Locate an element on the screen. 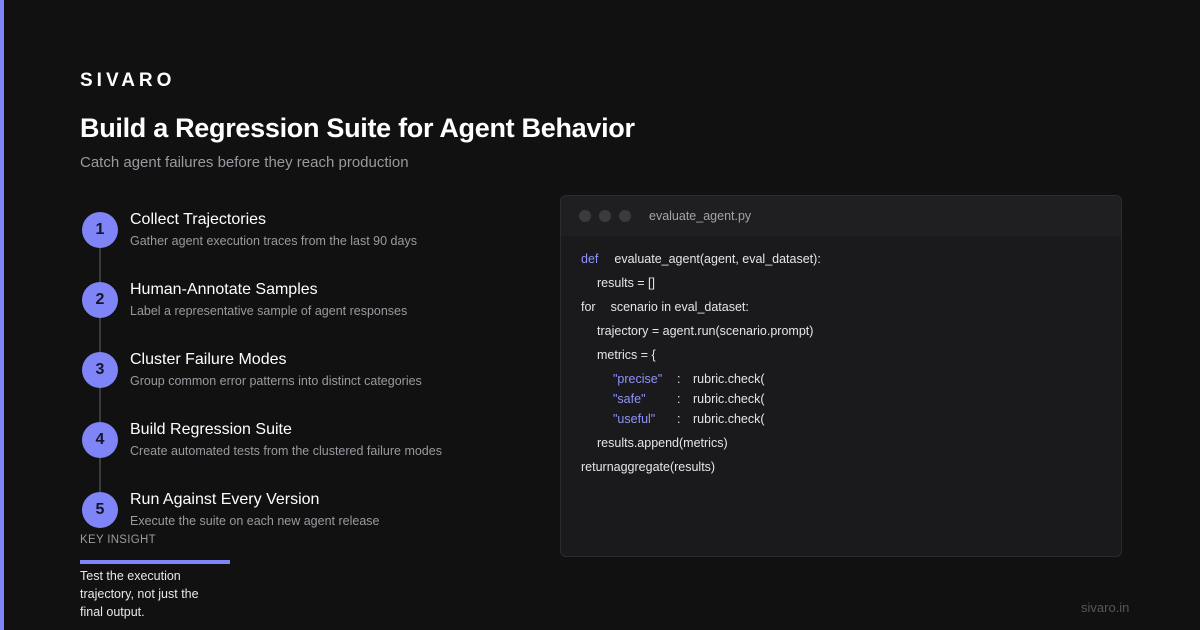 The image size is (1200, 630). step-number-badge: 1 is located at coordinates (100, 230).